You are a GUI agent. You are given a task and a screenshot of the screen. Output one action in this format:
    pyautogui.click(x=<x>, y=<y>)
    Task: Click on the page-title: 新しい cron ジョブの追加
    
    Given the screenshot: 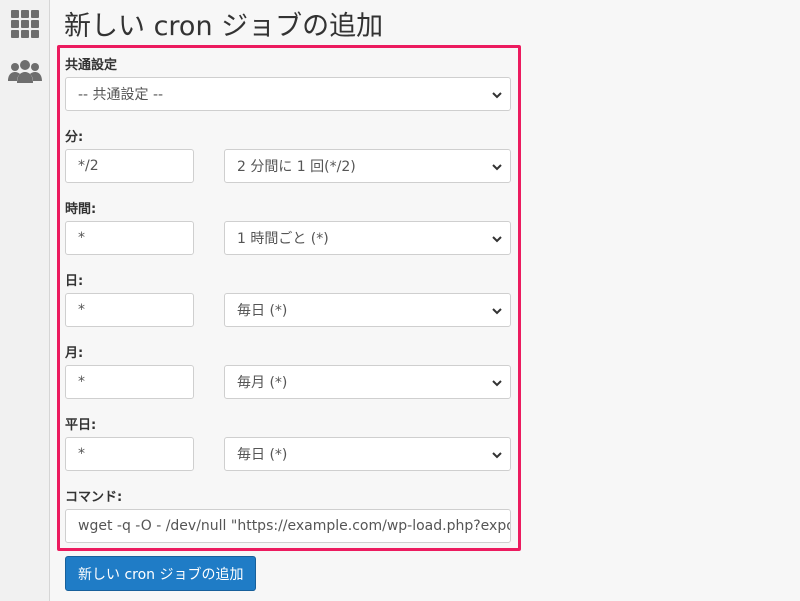 What is the action you would take?
    pyautogui.click(x=224, y=26)
    